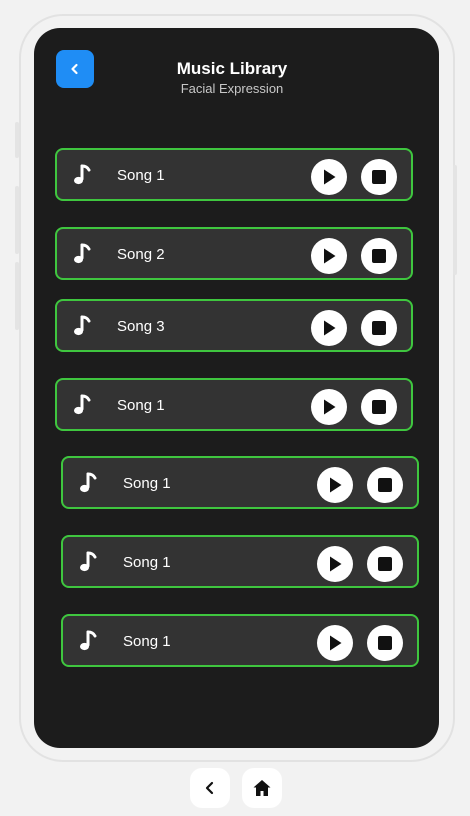 This screenshot has height=816, width=470. What do you see at coordinates (141, 326) in the screenshot?
I see `song-title: Song 3` at bounding box center [141, 326].